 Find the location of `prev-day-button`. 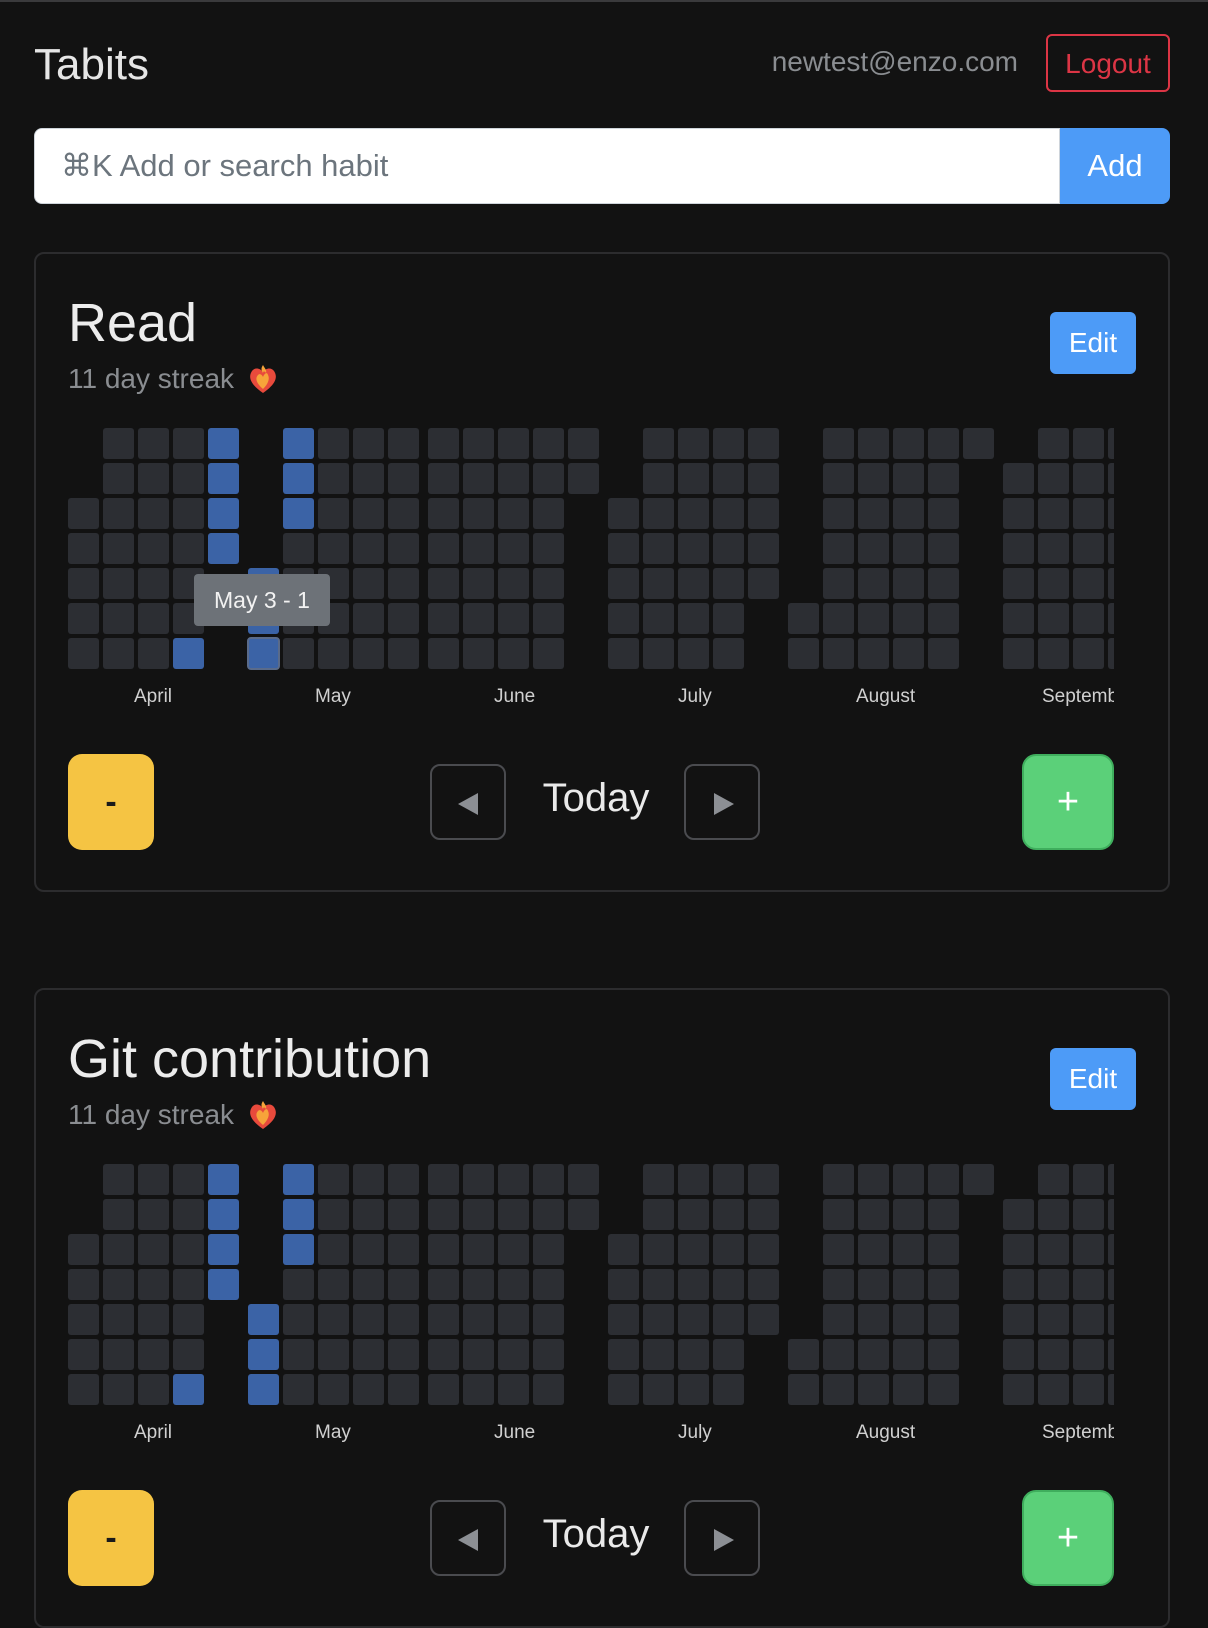

prev-day-button is located at coordinates (468, 802).